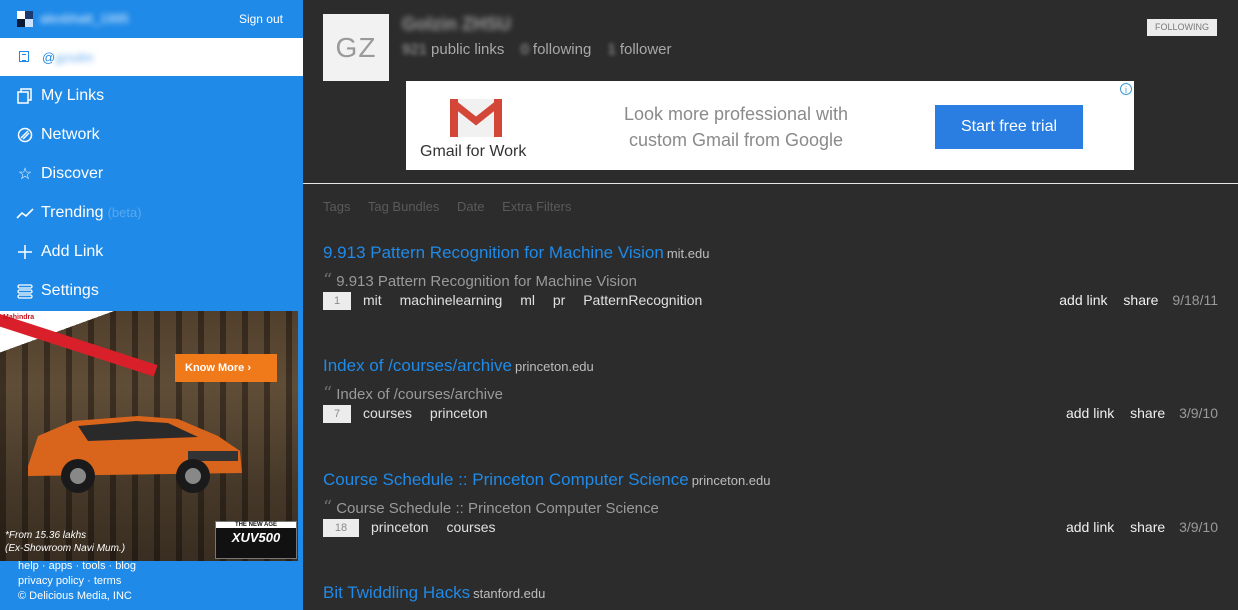  Describe the element at coordinates (151, 252) in the screenshot. I see `sidebar-item-add-link: Add Link` at that location.